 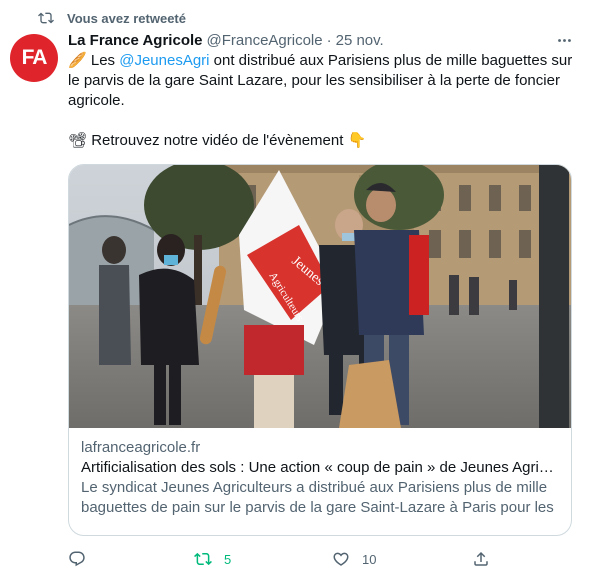 I want to click on retweet-count: 5, so click(x=228, y=559).